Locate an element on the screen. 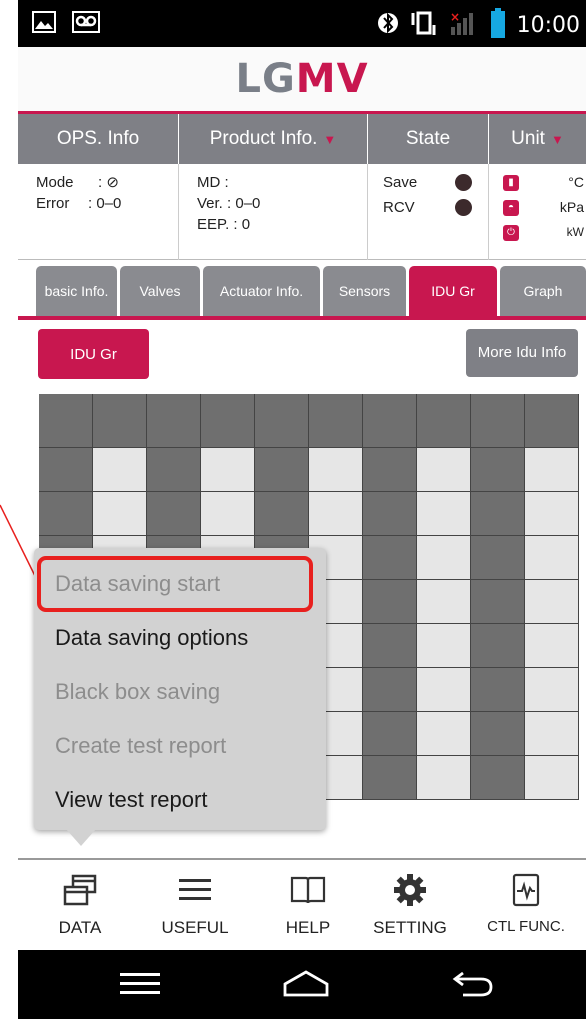  book-icon is located at coordinates (308, 890).